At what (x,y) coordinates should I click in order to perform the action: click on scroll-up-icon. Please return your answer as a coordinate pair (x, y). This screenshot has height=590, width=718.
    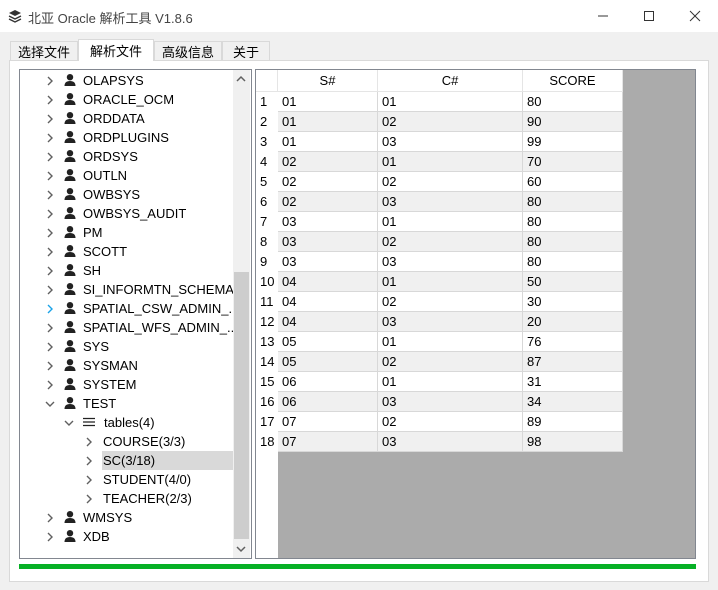
    Looking at the image, I should click on (241, 79).